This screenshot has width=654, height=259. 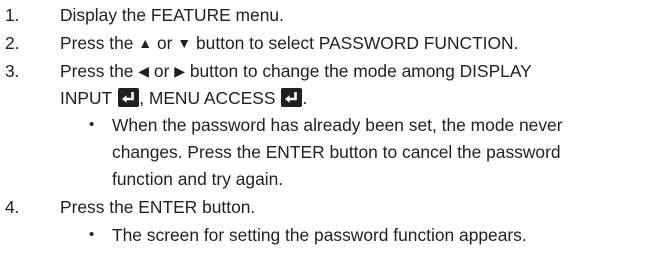 I want to click on step-number: 4., so click(x=12, y=207).